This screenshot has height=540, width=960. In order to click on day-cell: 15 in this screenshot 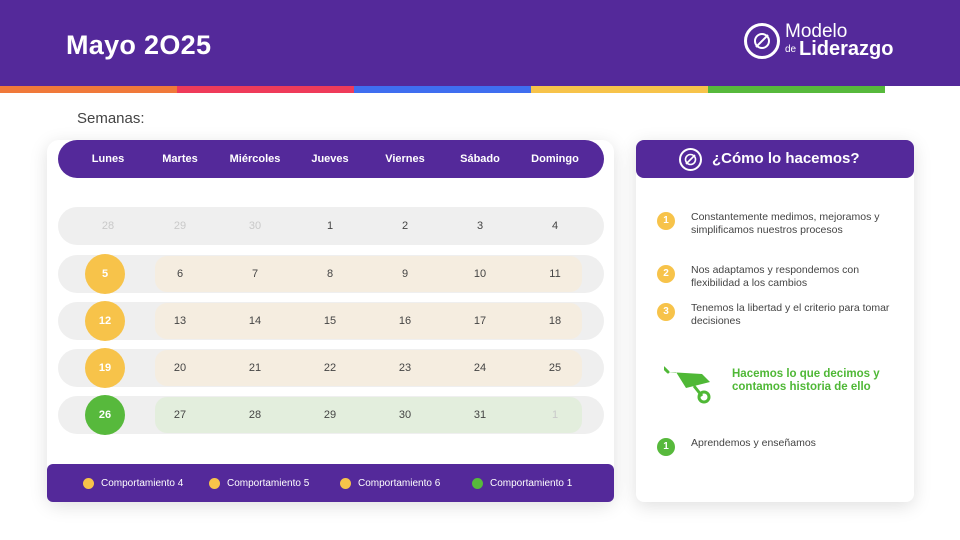, I will do `click(330, 321)`.